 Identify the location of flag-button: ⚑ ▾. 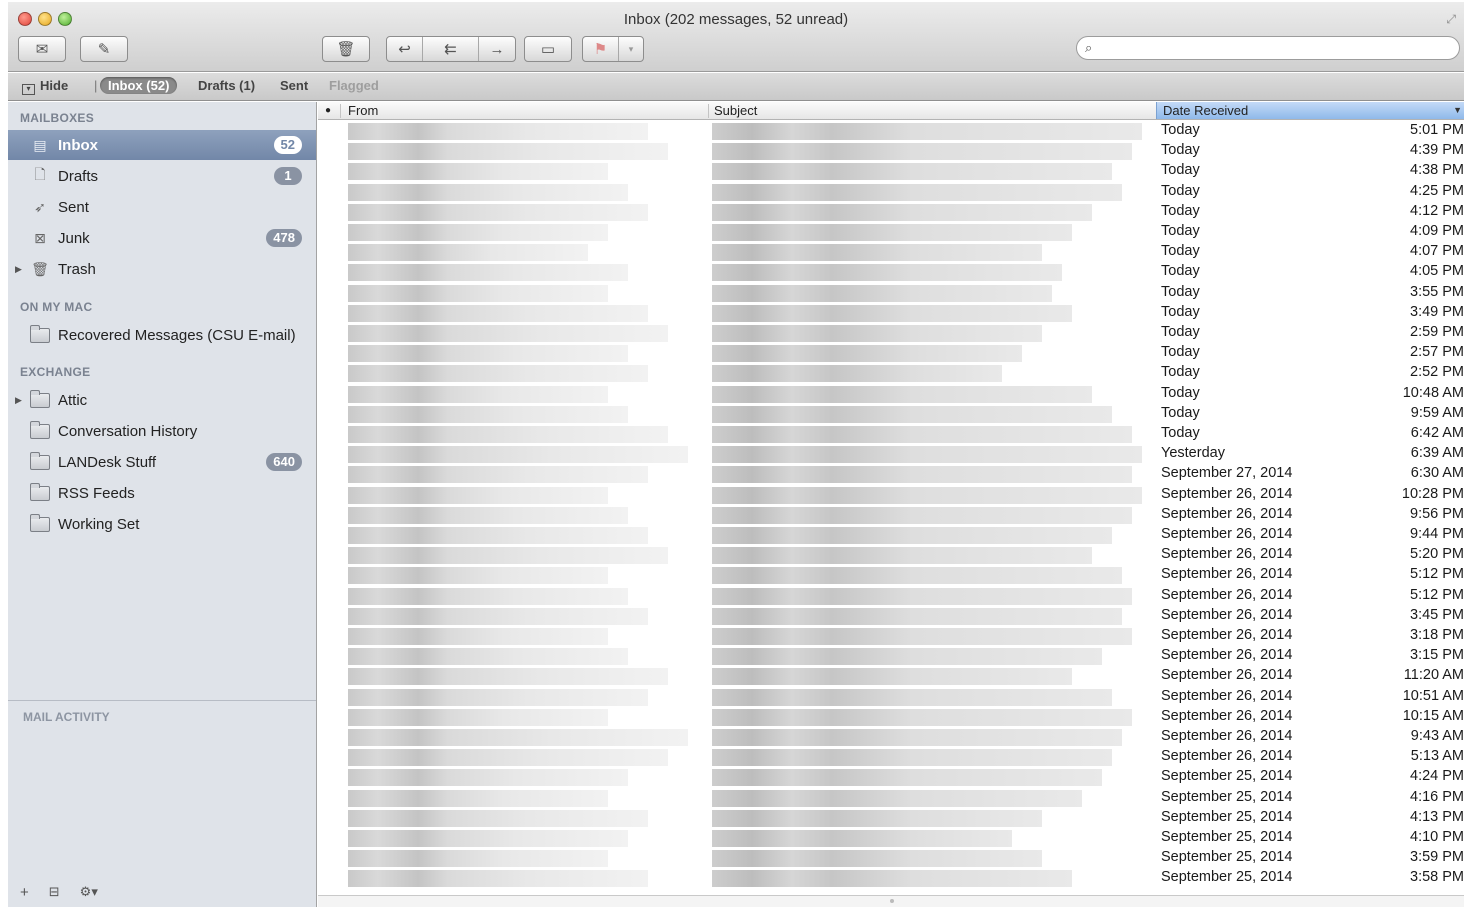
(613, 49).